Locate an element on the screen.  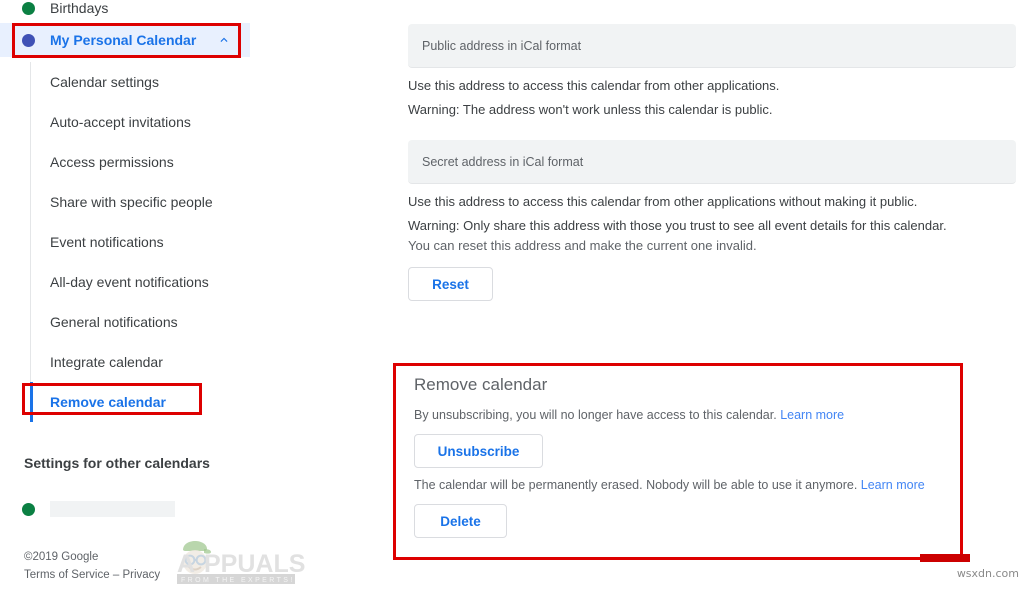
other-calendar-item is located at coordinates (98, 509).